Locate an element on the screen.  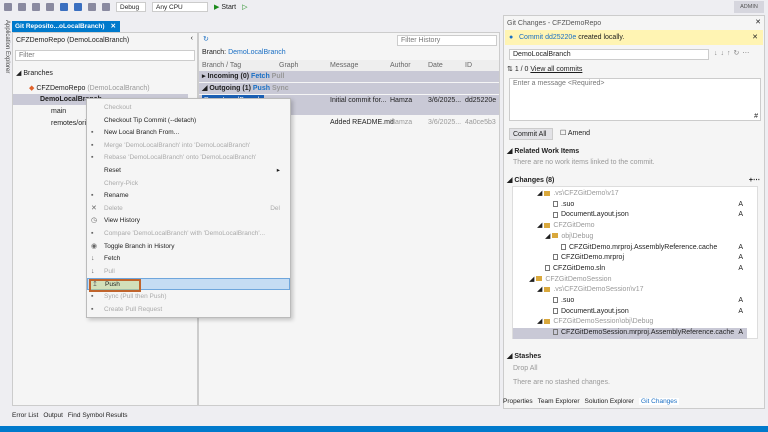
folder-item: ◢ CFZGitDemoSession is located at coordinates (630, 280).